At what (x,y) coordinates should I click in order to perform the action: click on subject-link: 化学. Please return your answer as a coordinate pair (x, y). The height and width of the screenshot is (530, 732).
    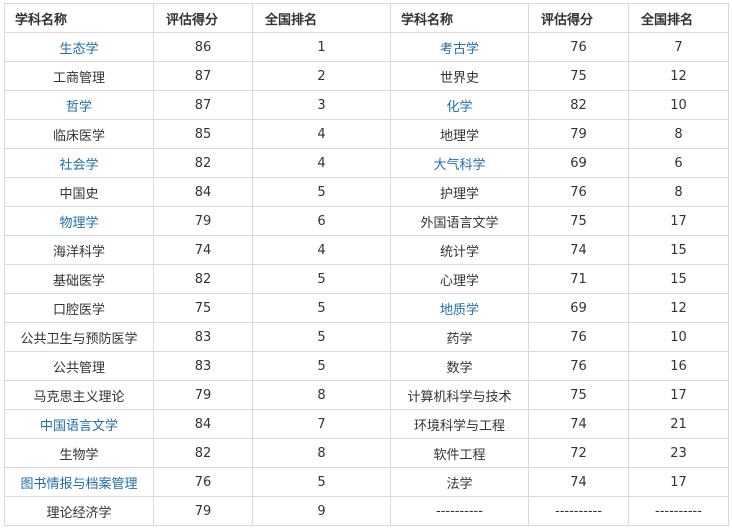
    Looking at the image, I should click on (459, 107).